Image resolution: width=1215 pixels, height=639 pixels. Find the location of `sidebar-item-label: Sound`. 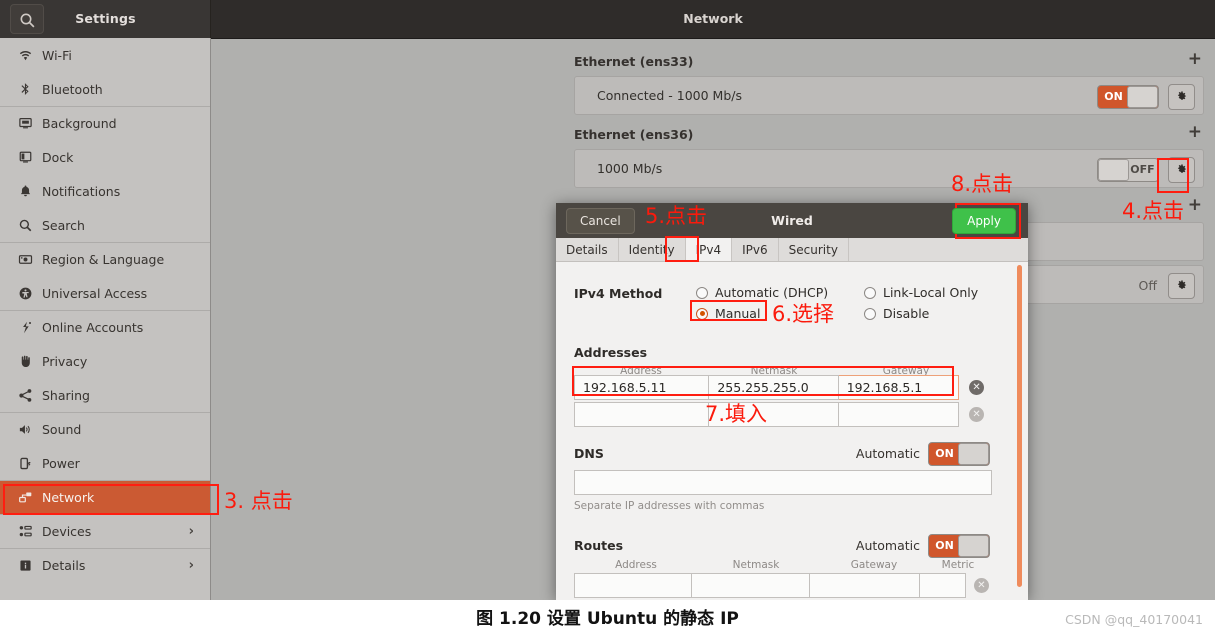

sidebar-item-label: Sound is located at coordinates (62, 429).